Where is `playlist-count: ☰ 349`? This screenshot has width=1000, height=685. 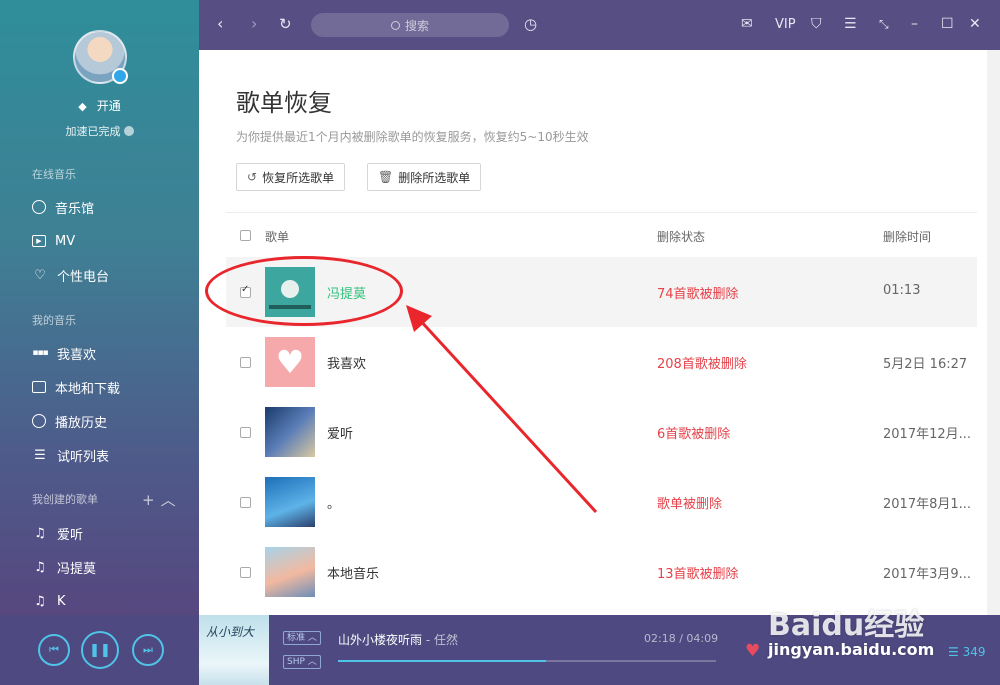
playlist-count: ☰ 349 is located at coordinates (966, 652).